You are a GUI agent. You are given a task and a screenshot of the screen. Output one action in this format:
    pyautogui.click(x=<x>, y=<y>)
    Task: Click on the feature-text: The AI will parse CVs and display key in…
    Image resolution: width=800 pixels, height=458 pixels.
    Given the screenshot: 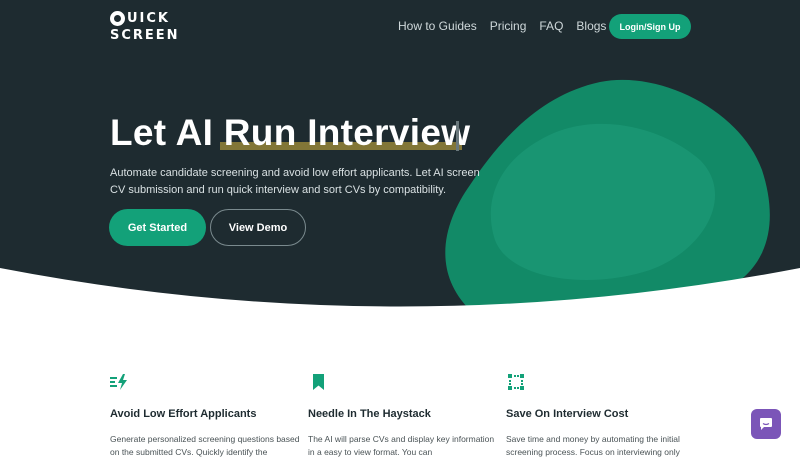 What is the action you would take?
    pyautogui.click(x=401, y=445)
    